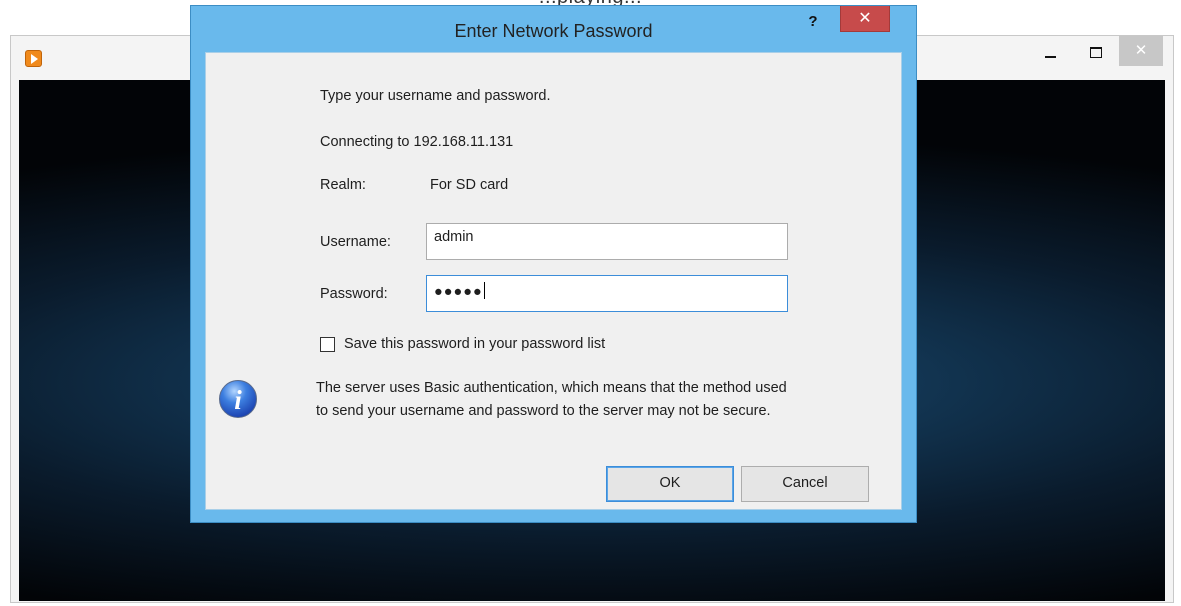 Image resolution: width=1181 pixels, height=606 pixels. Describe the element at coordinates (865, 19) in the screenshot. I see `dialog-close-button: ✕` at that location.